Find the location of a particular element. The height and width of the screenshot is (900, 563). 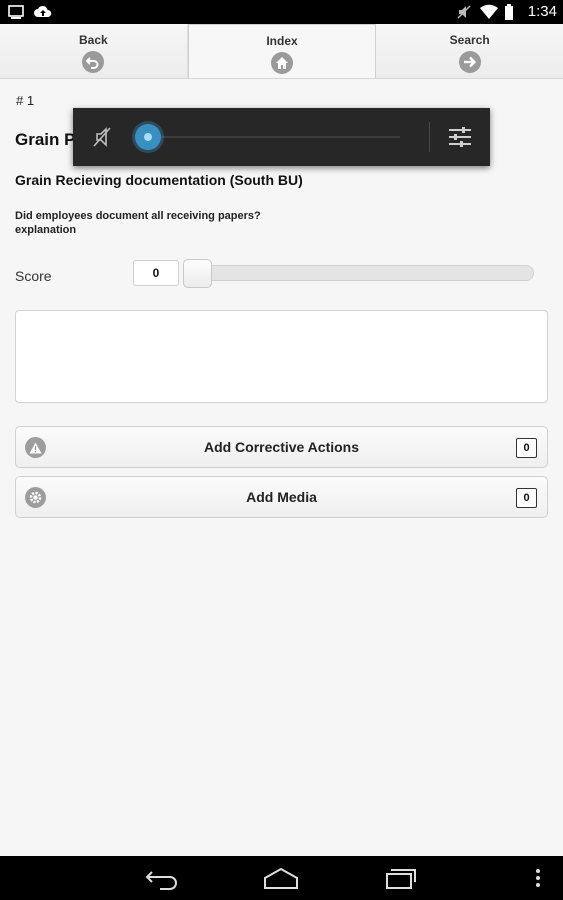

volume-slider-thumb is located at coordinates (148, 137).